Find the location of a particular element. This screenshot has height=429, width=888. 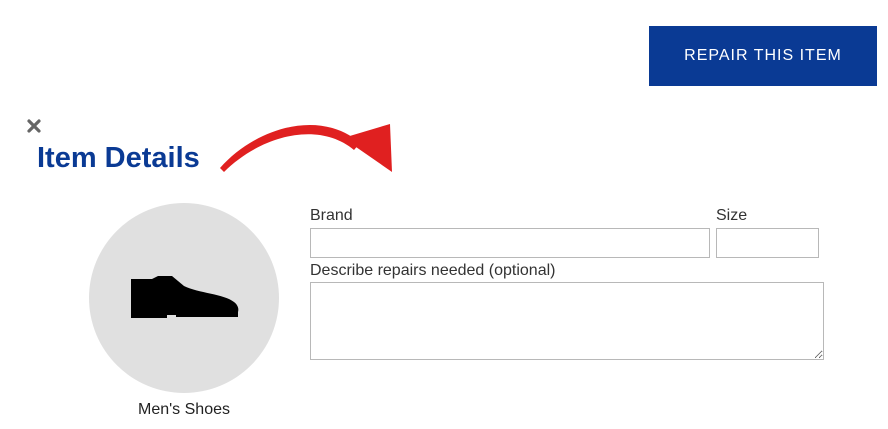

shoe-icon is located at coordinates (185, 297).